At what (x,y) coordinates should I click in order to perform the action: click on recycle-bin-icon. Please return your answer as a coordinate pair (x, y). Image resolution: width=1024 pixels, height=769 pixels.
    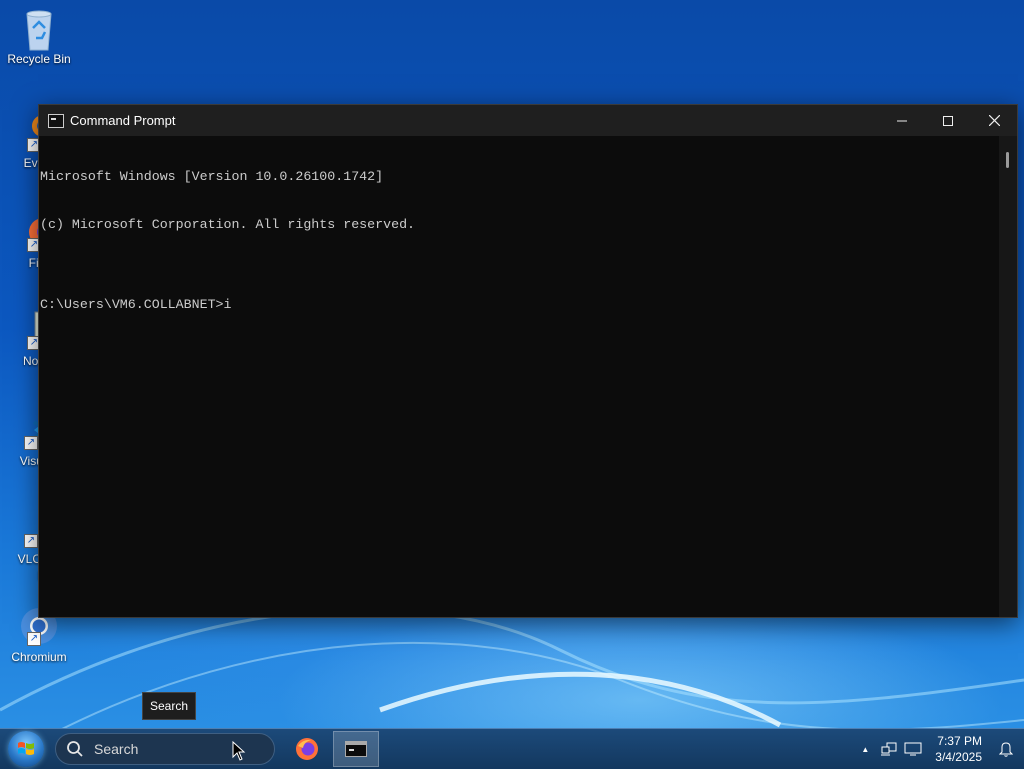
    Looking at the image, I should click on (39, 29).